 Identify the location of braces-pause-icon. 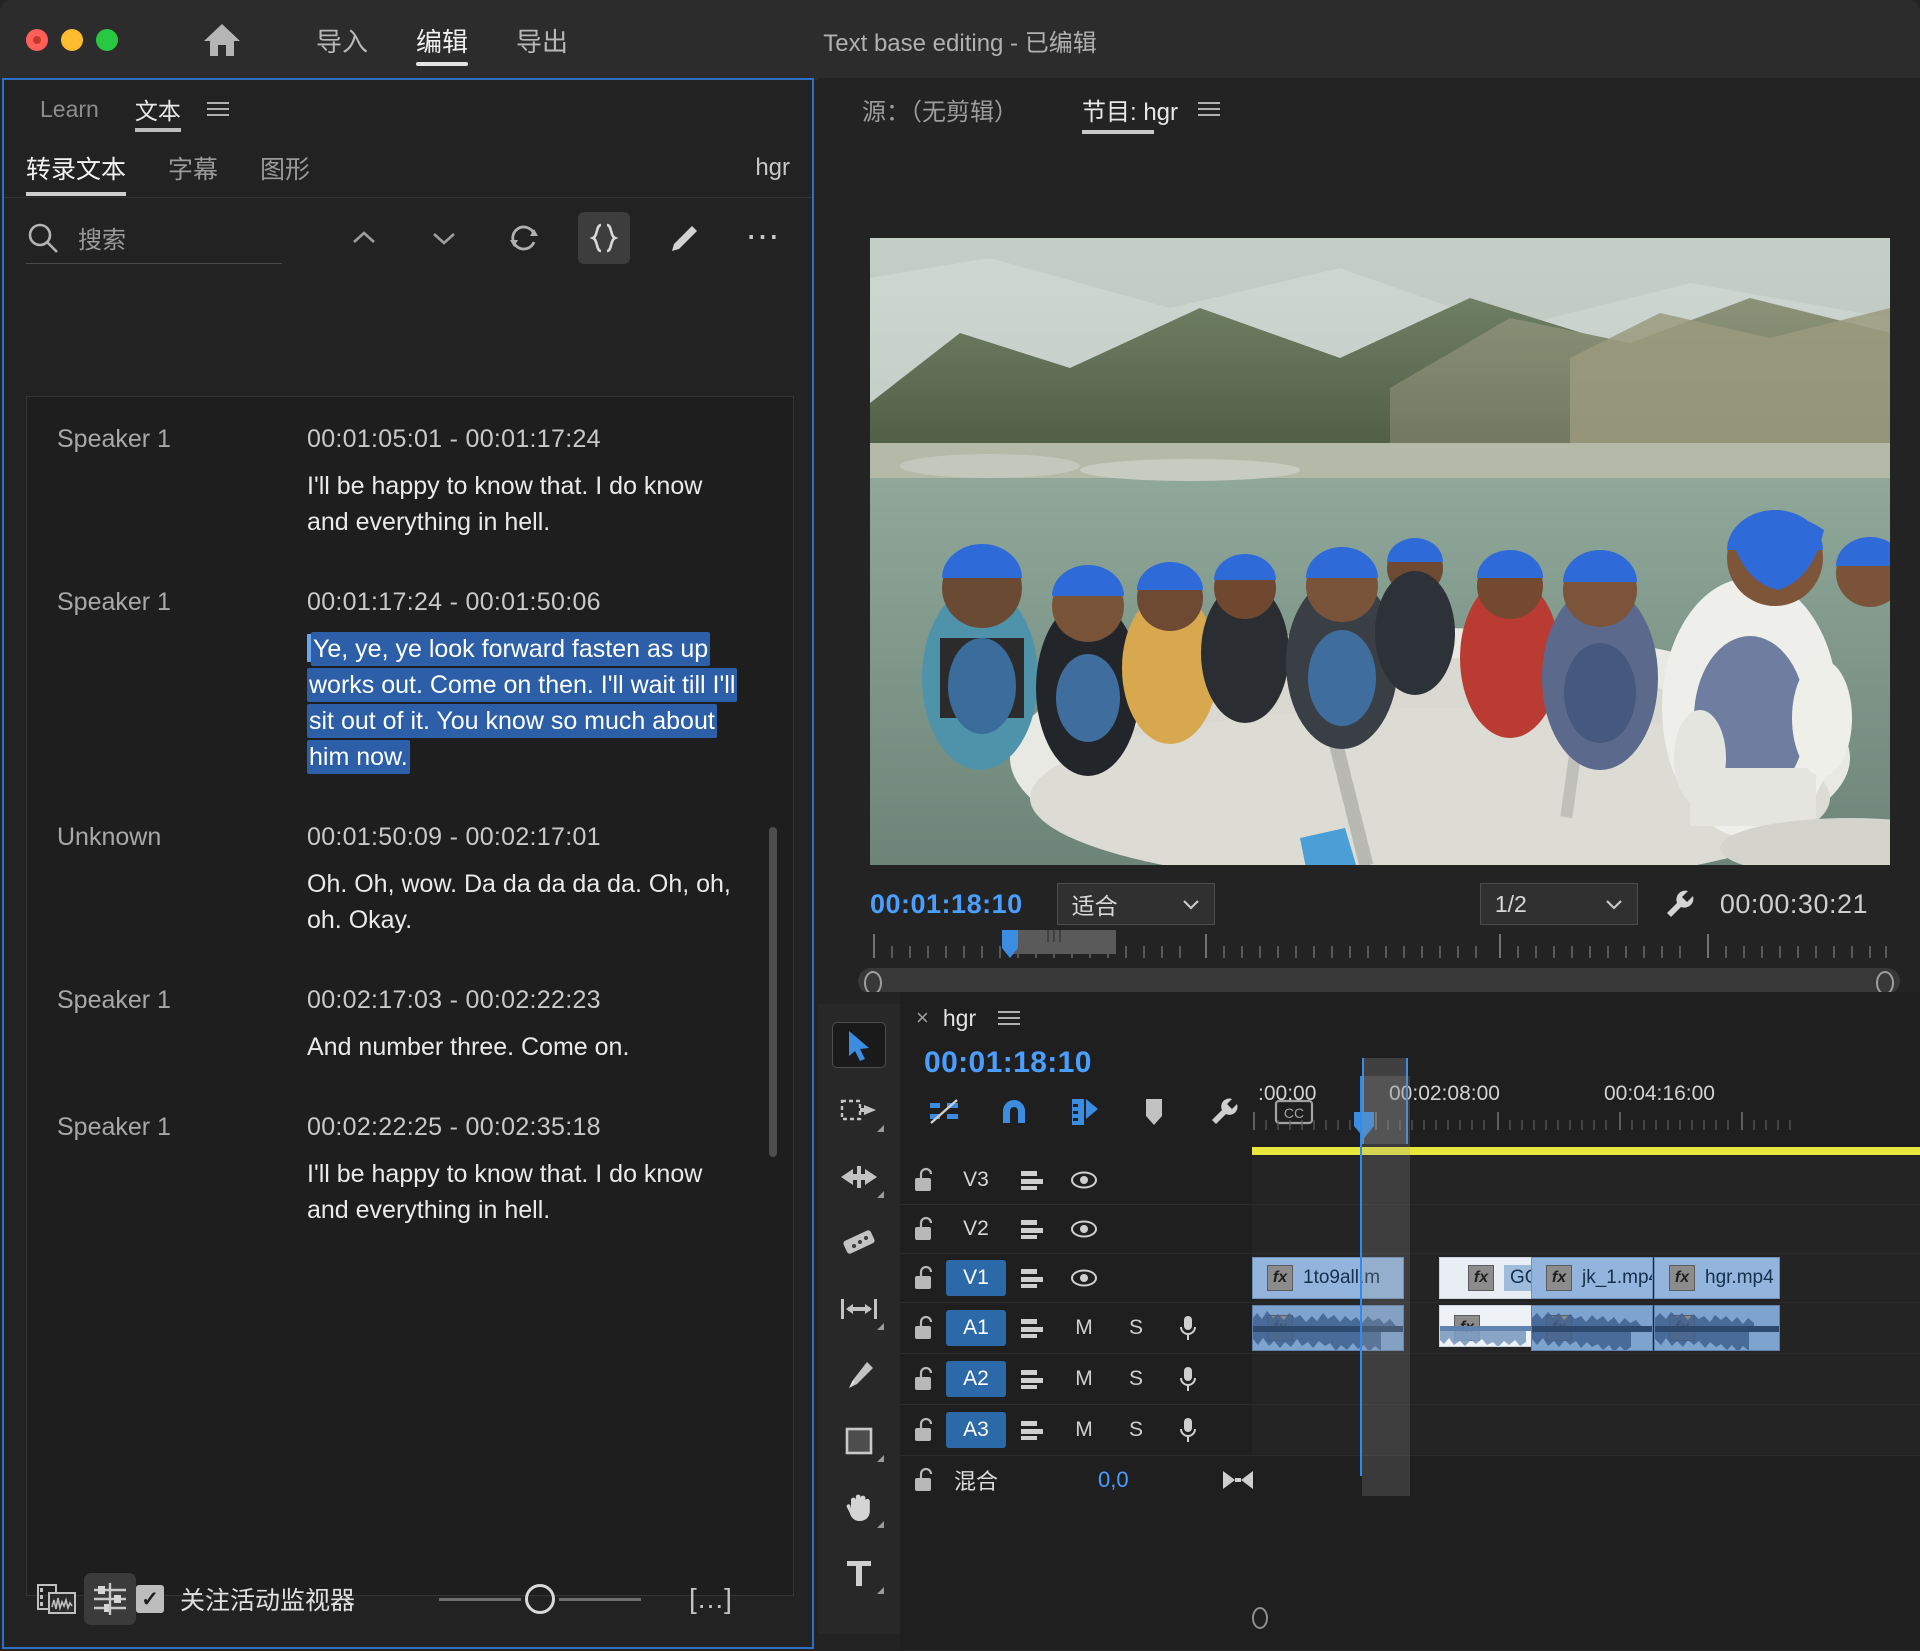
(604, 238).